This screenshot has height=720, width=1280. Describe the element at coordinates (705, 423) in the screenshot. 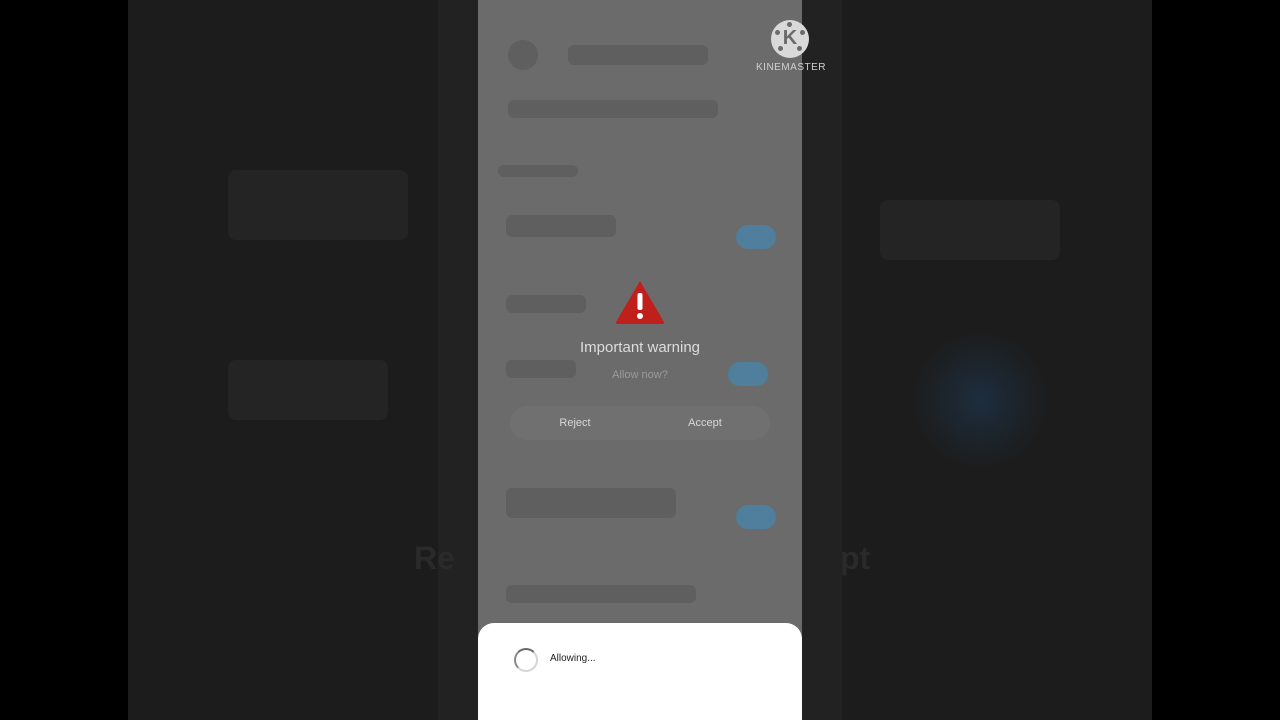

I see `accept-button: Accept` at that location.